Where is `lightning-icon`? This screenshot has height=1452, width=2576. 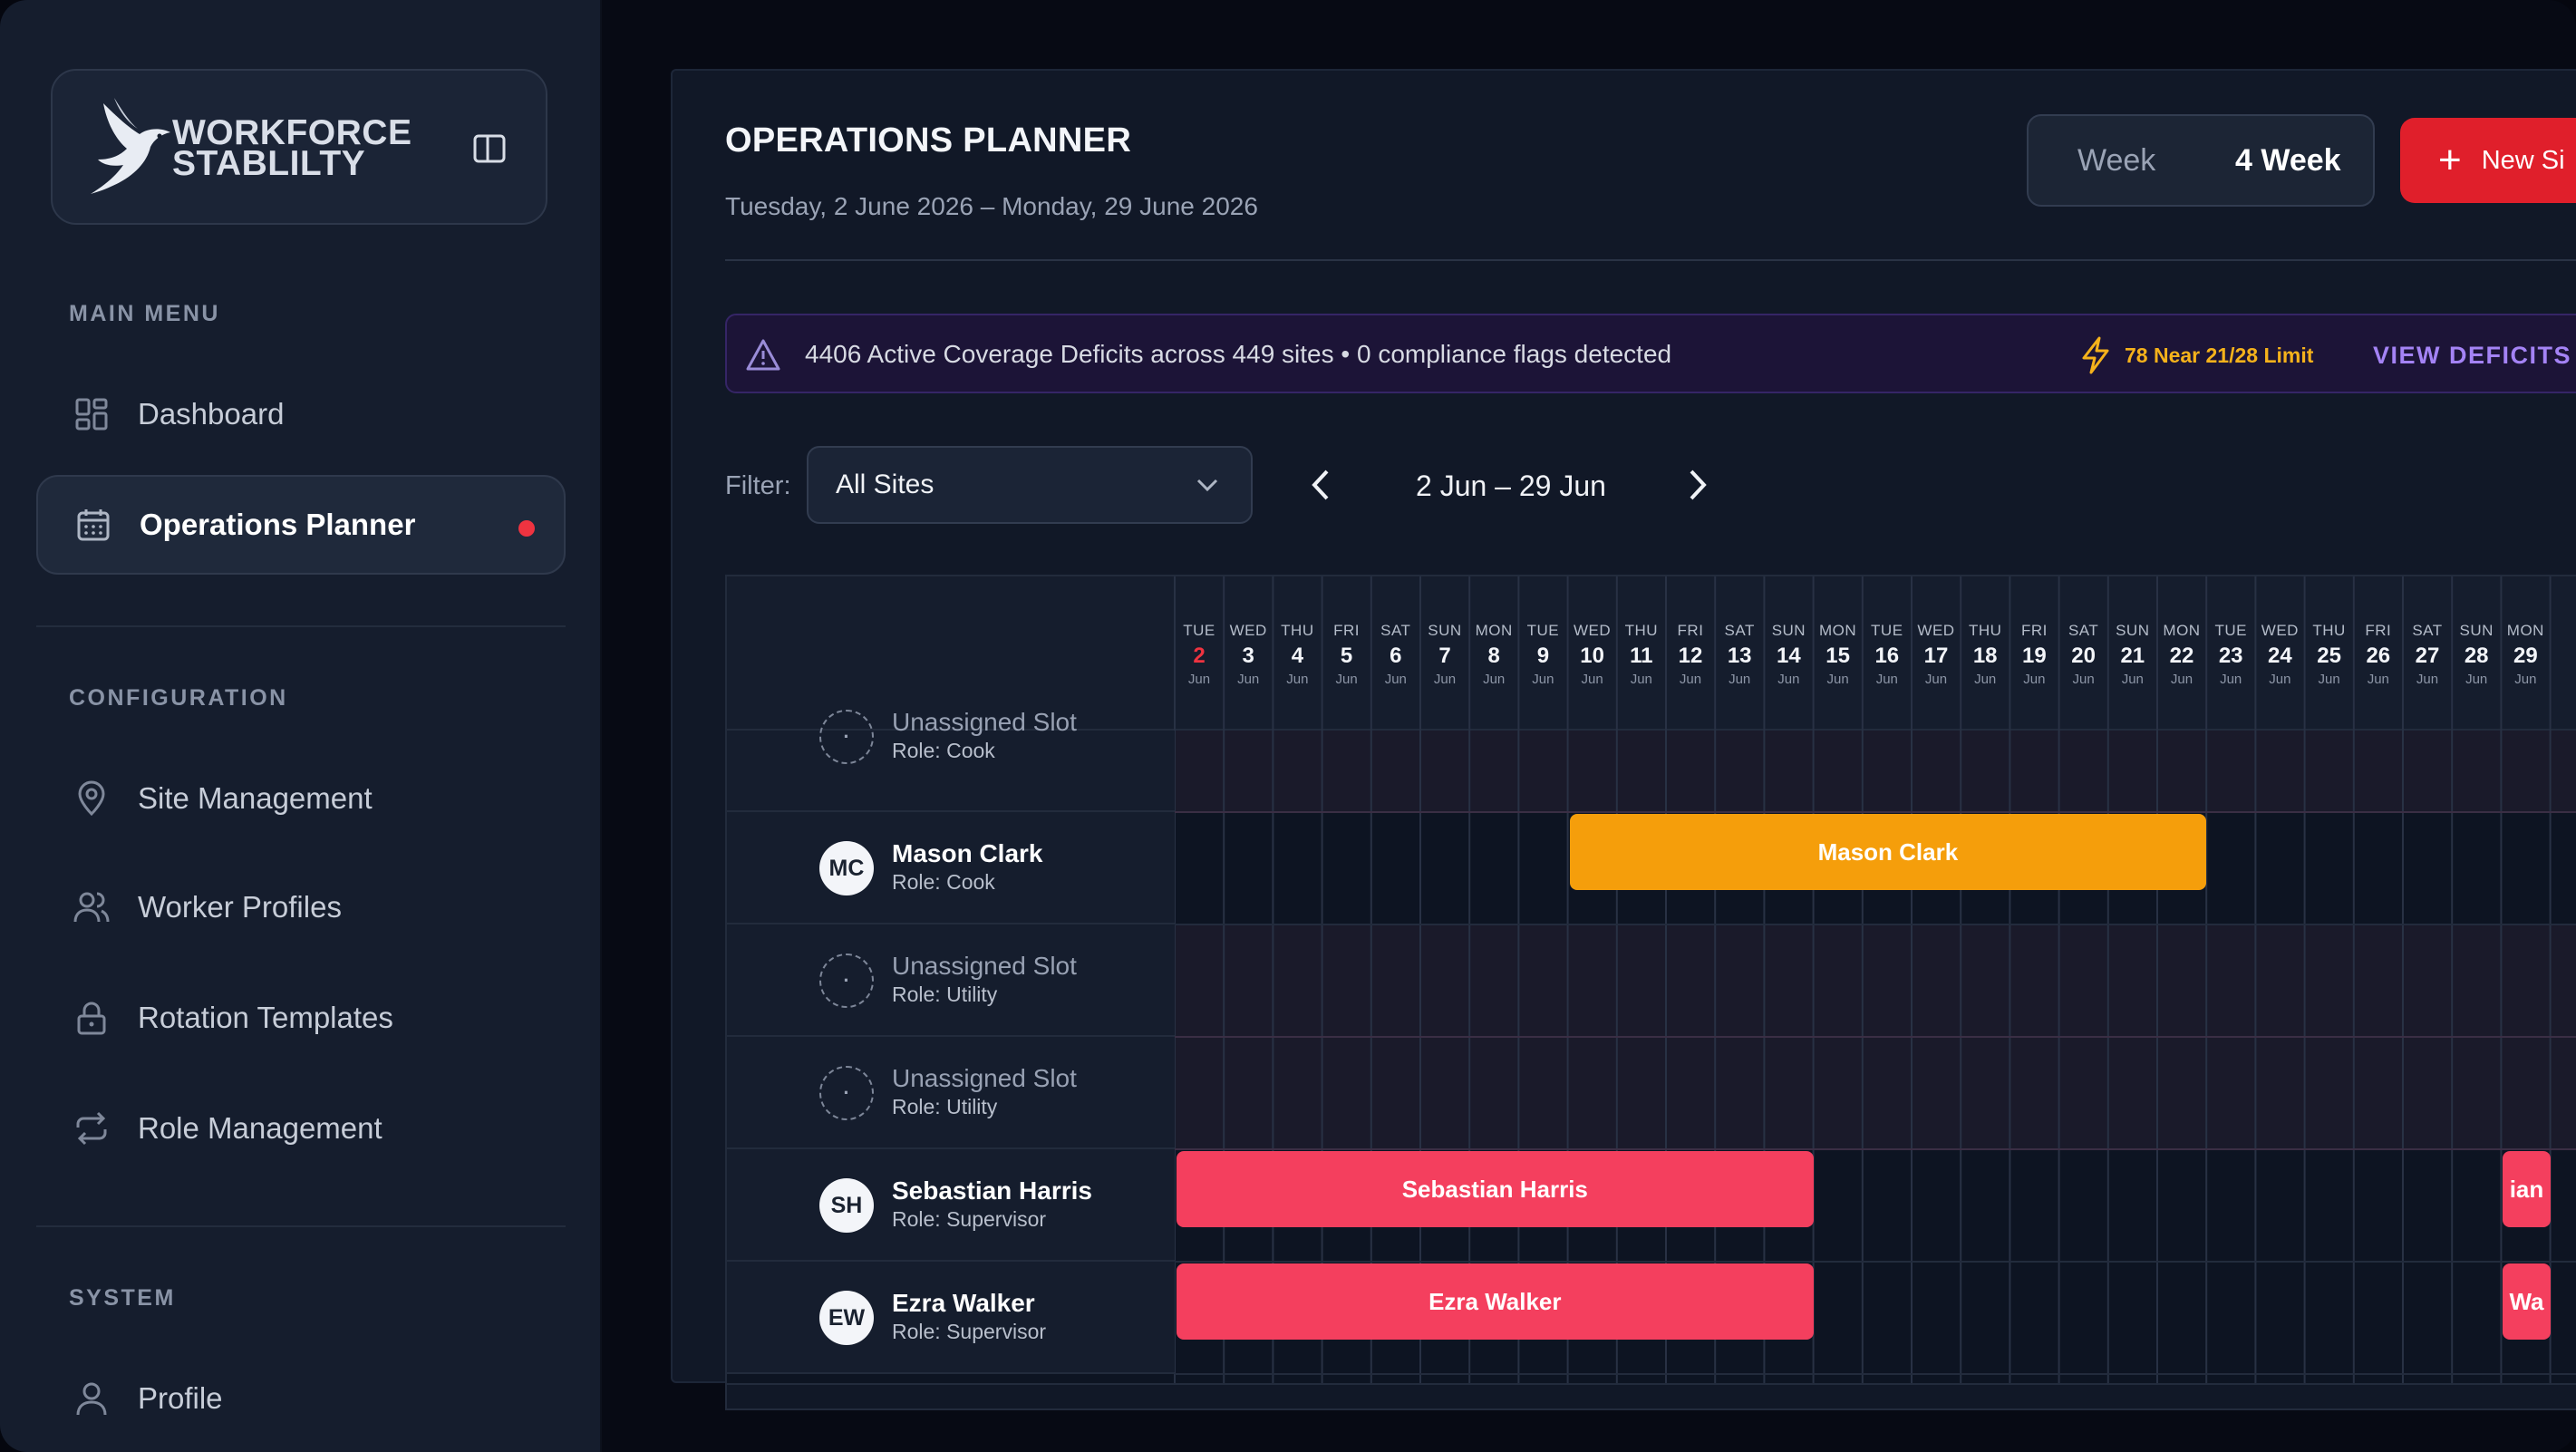
lightning-icon is located at coordinates (2095, 355).